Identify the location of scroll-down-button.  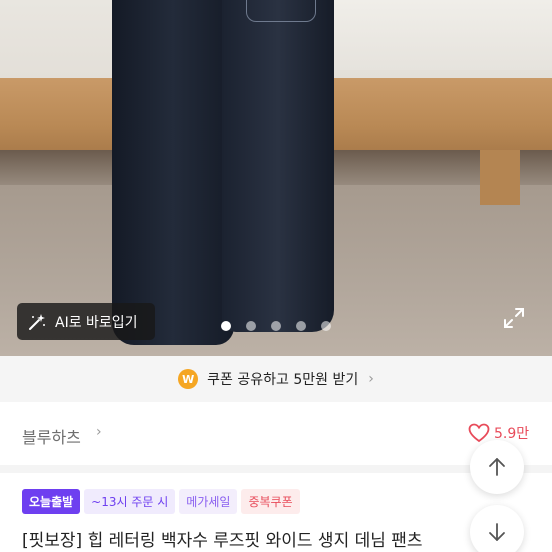
(497, 528).